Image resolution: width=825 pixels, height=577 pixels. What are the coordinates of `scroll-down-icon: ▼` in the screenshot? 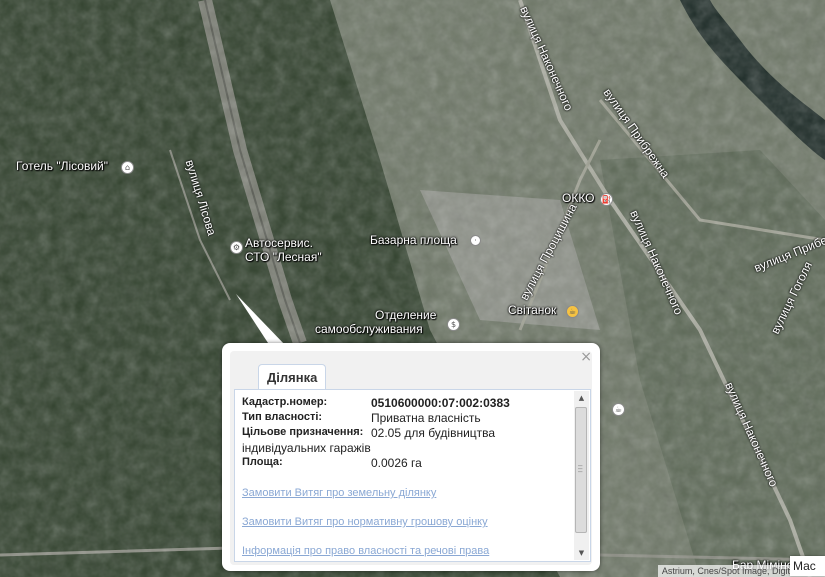 It's located at (581, 553).